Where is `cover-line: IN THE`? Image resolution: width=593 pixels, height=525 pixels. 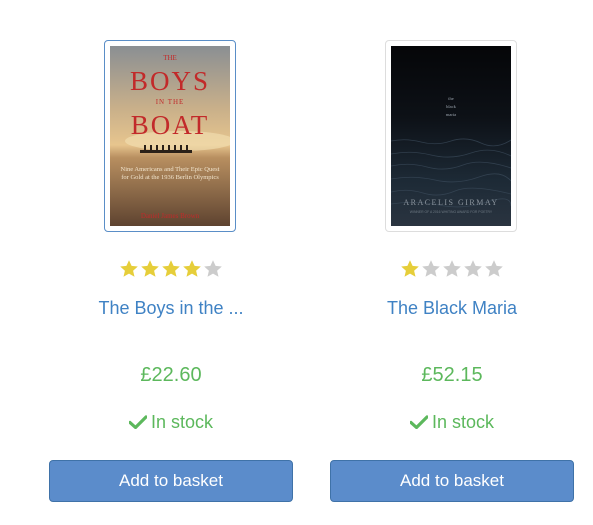 cover-line: IN THE is located at coordinates (170, 102).